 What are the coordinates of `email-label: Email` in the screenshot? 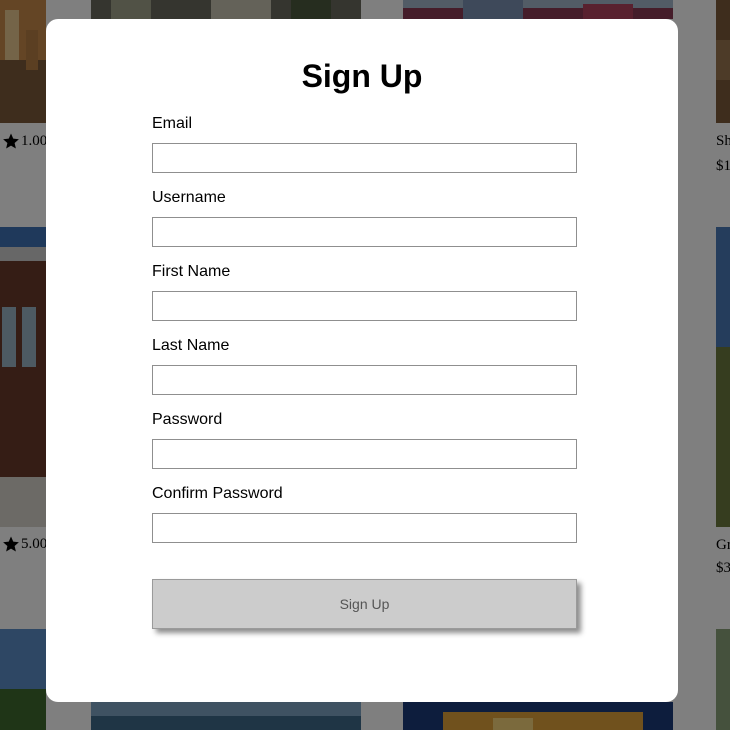 It's located at (172, 123).